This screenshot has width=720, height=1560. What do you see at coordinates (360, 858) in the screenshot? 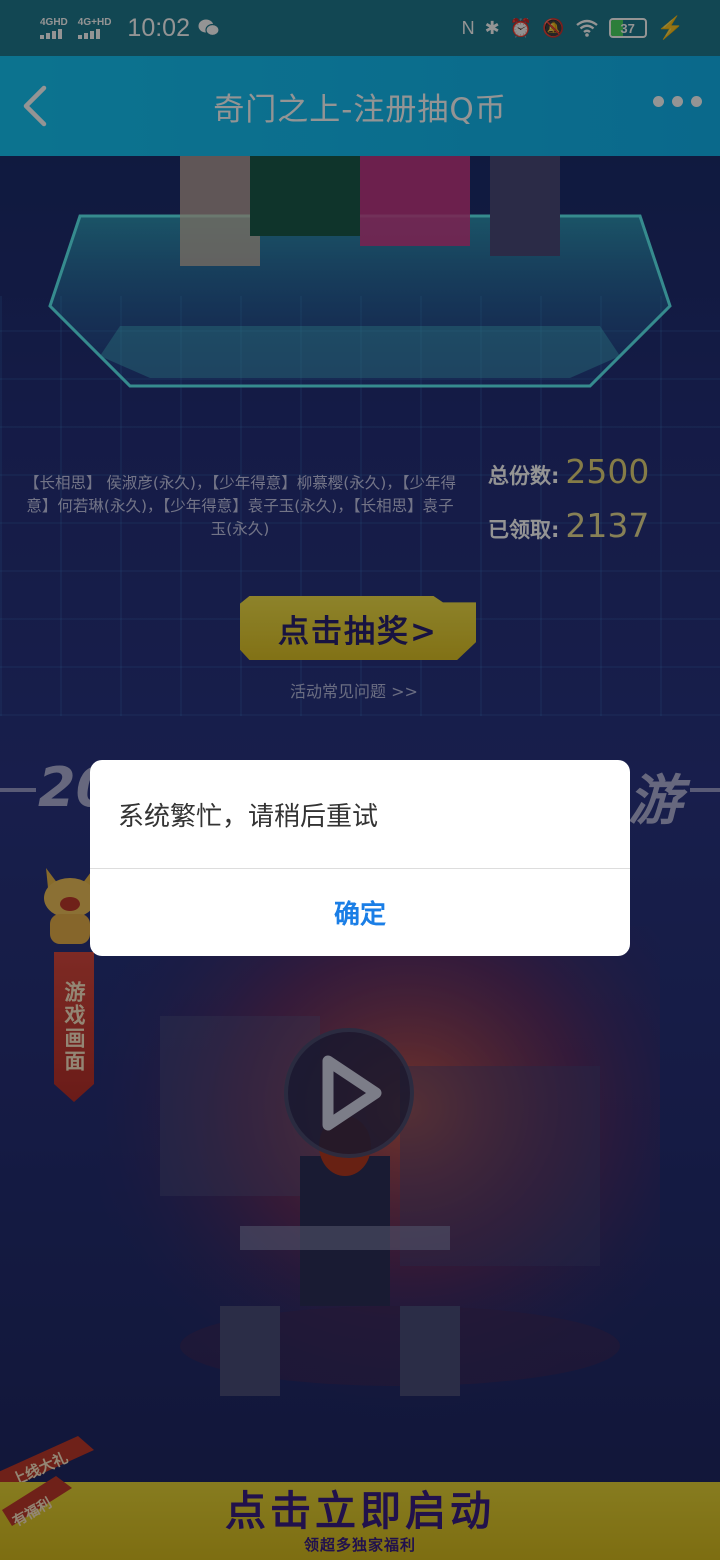
I see `alert-dialog: 系统繁忙，请稍后重试 确定` at bounding box center [360, 858].